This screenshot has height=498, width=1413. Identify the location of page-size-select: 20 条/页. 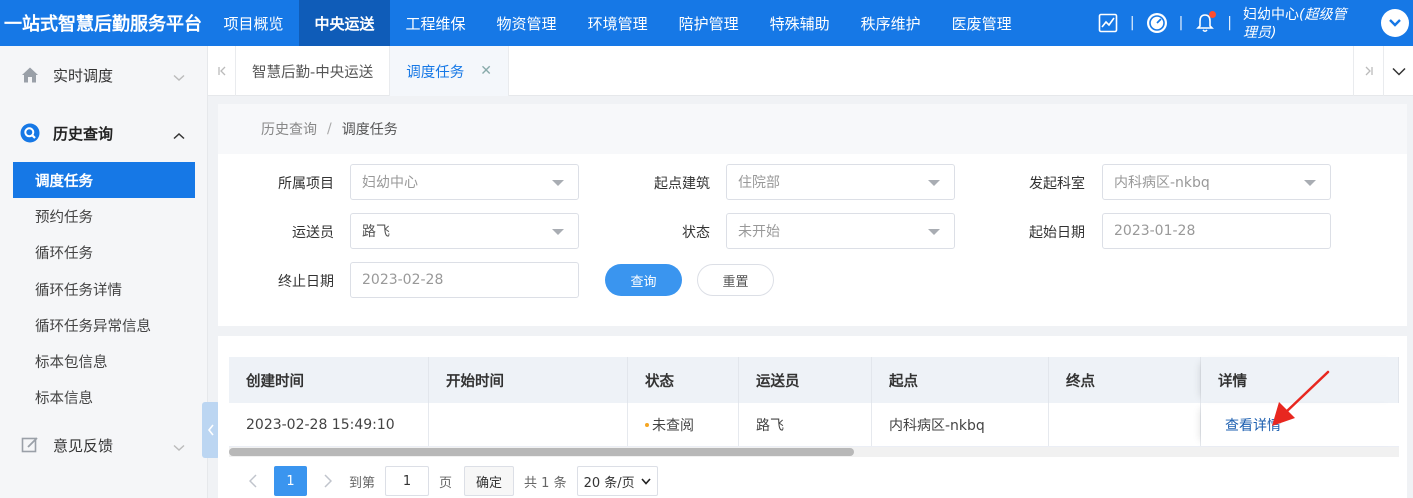
(617, 481).